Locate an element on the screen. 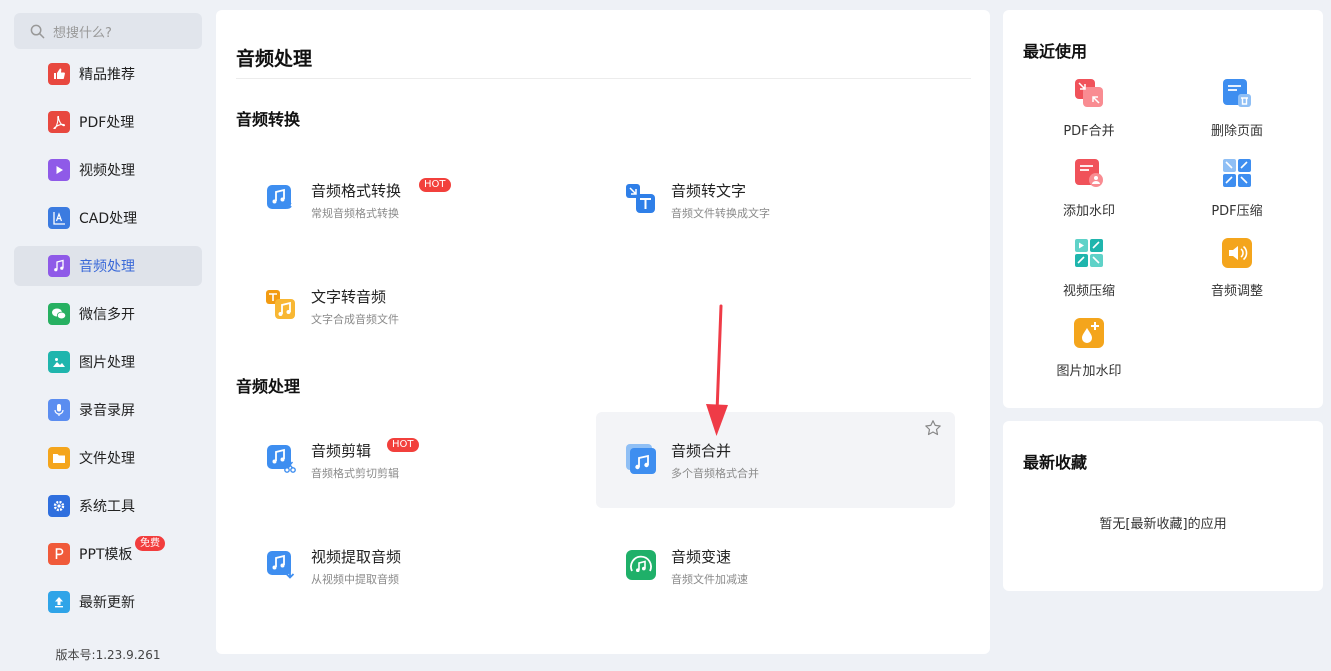  sidebar-item-label: 音频处理 is located at coordinates (107, 267).